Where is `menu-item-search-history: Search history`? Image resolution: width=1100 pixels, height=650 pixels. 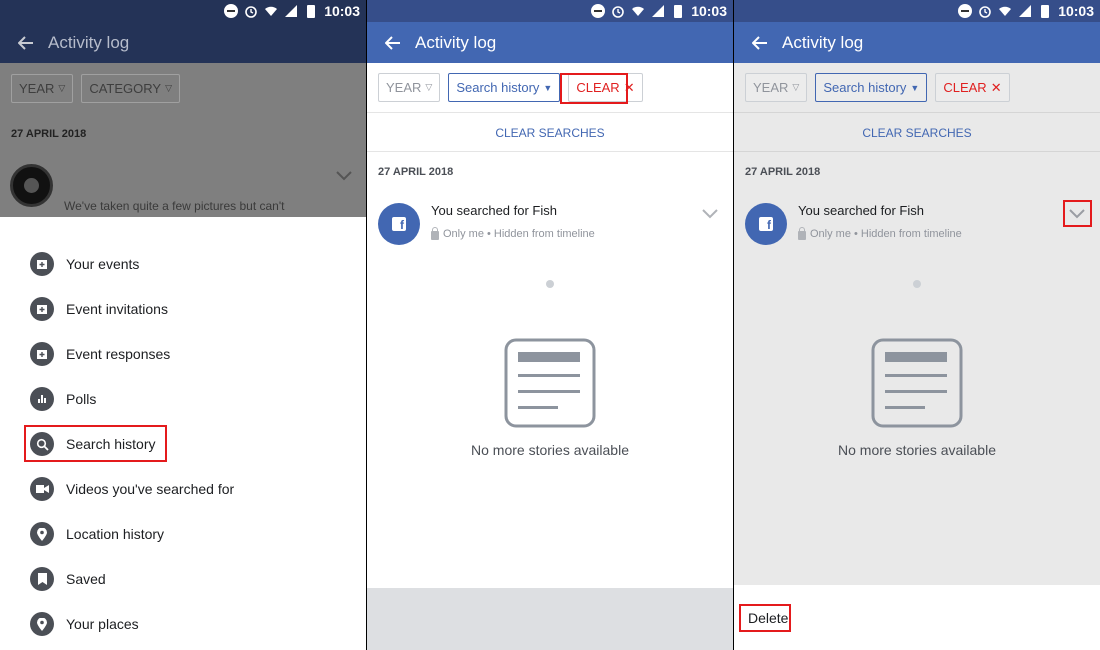
menu-item-search-history: Search history is located at coordinates (92, 444).